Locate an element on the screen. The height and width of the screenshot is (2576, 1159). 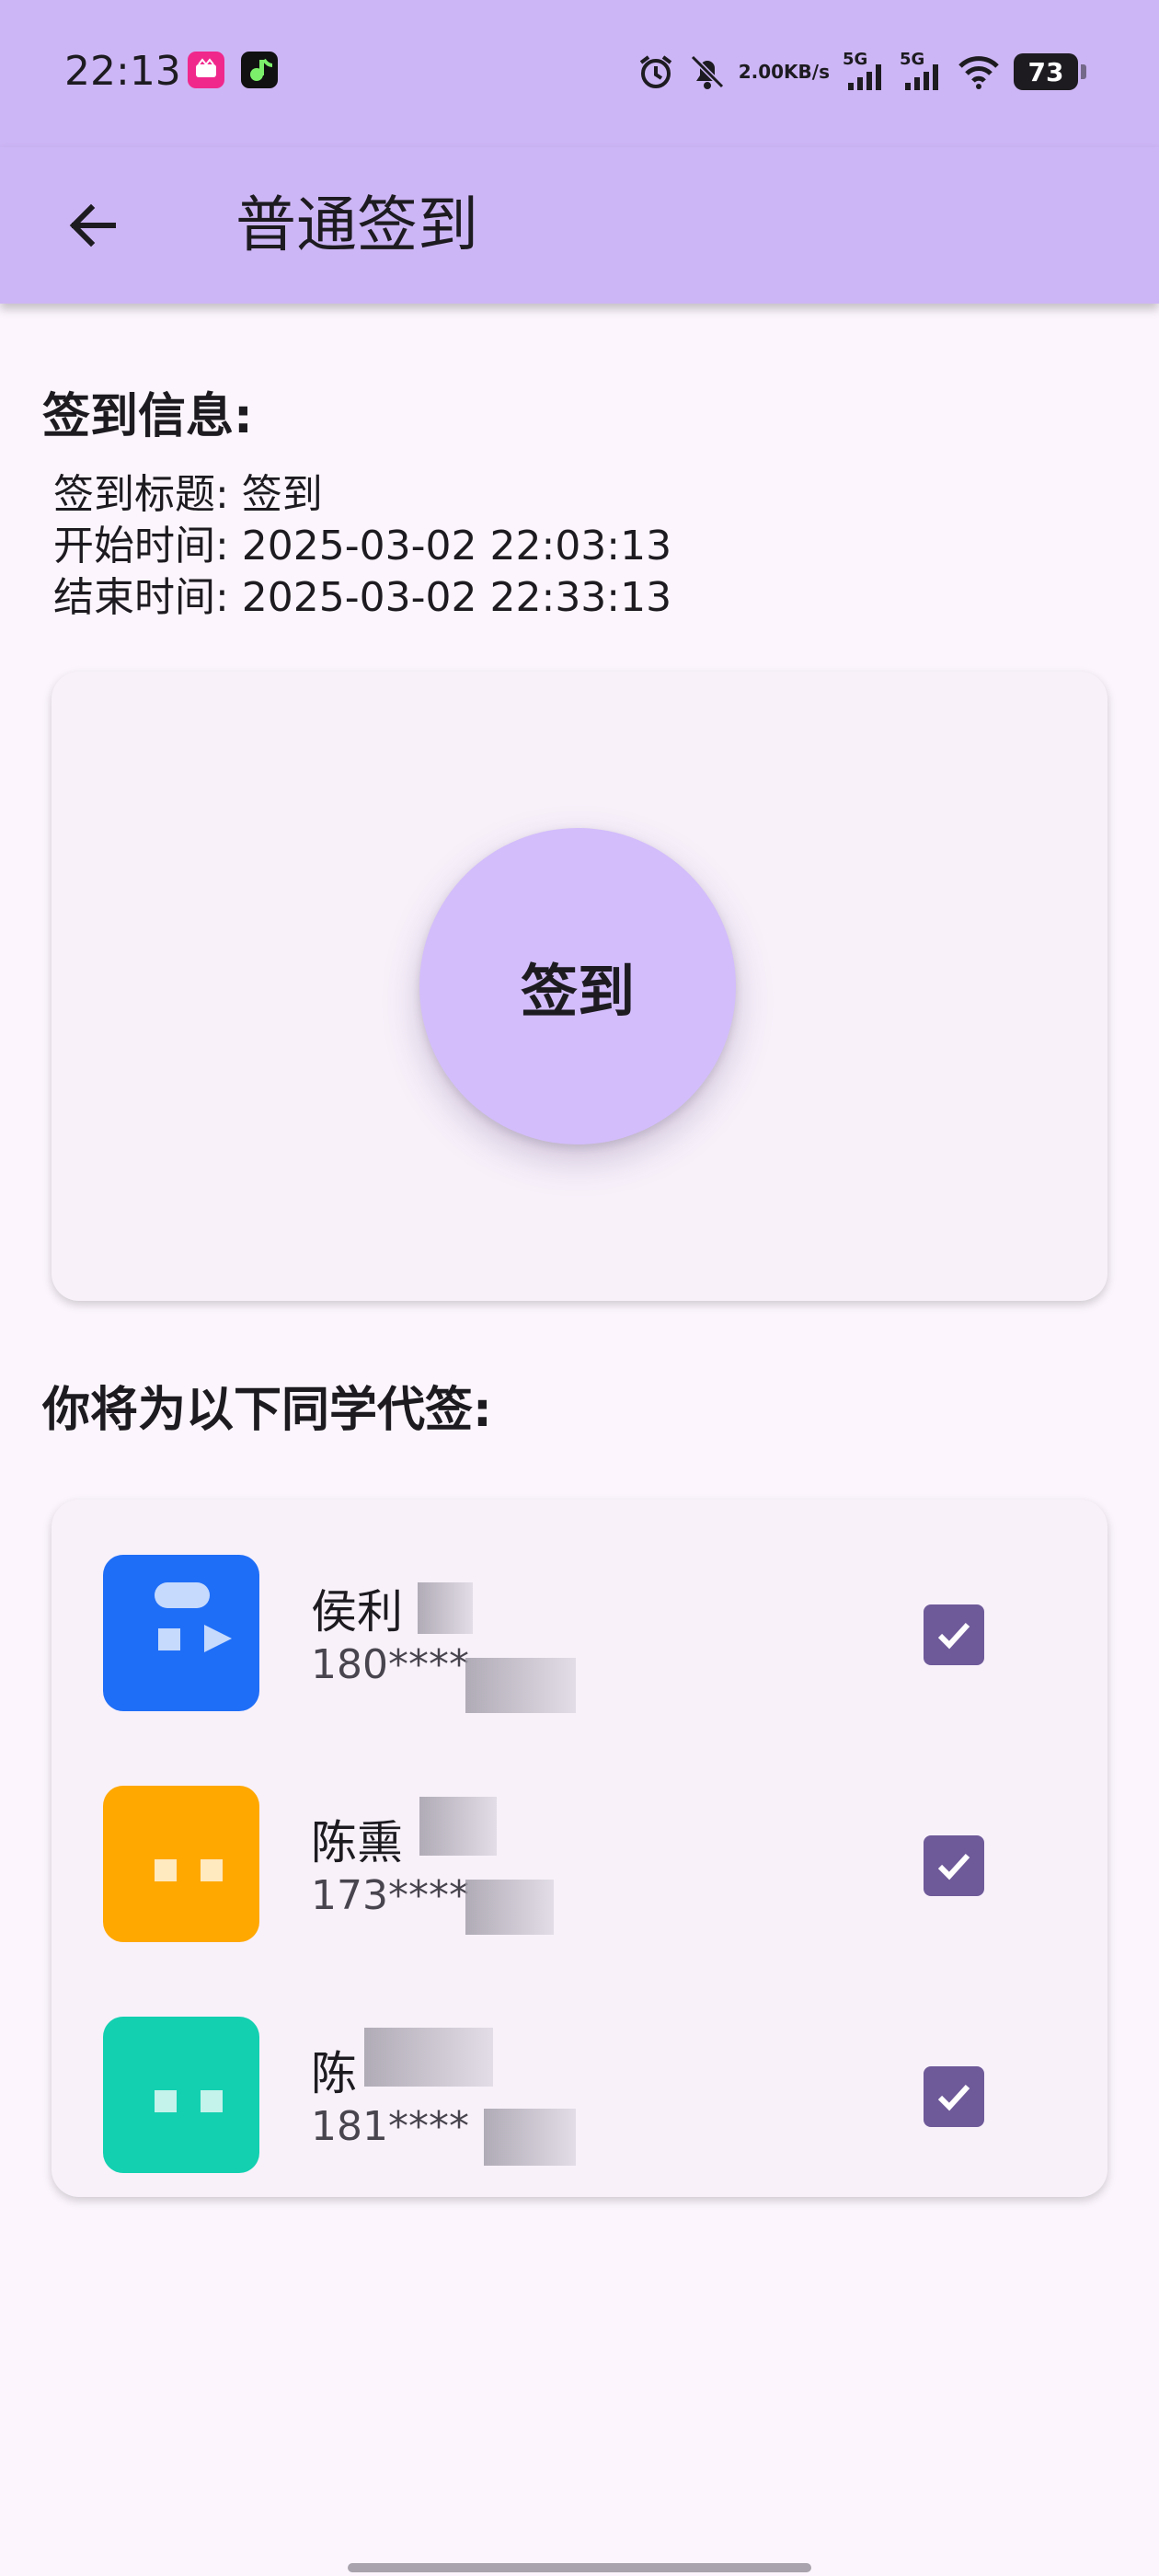
battery-icon: 73 is located at coordinates (1050, 71).